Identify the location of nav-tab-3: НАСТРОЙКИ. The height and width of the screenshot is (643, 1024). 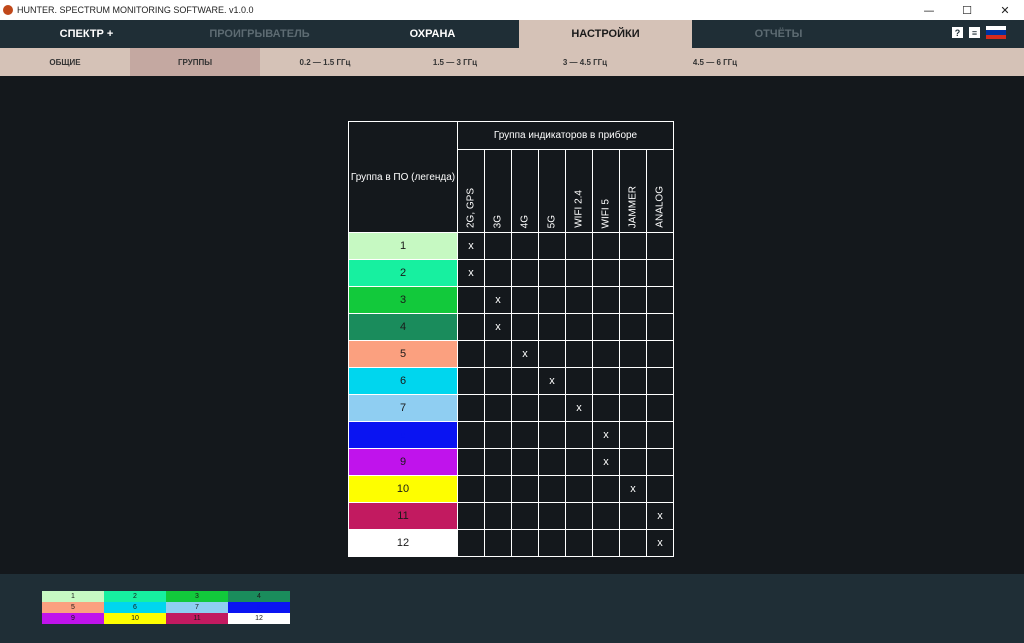
(605, 34).